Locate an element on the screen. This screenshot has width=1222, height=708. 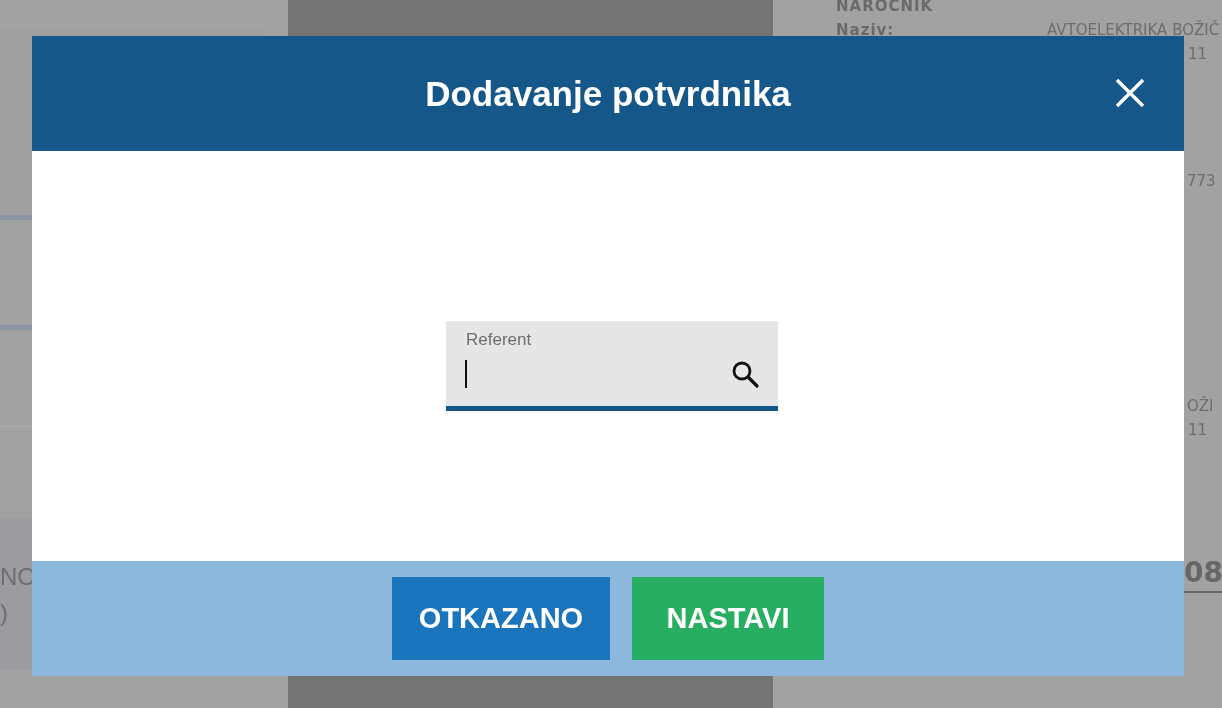
background-text: ) is located at coordinates (4, 613).